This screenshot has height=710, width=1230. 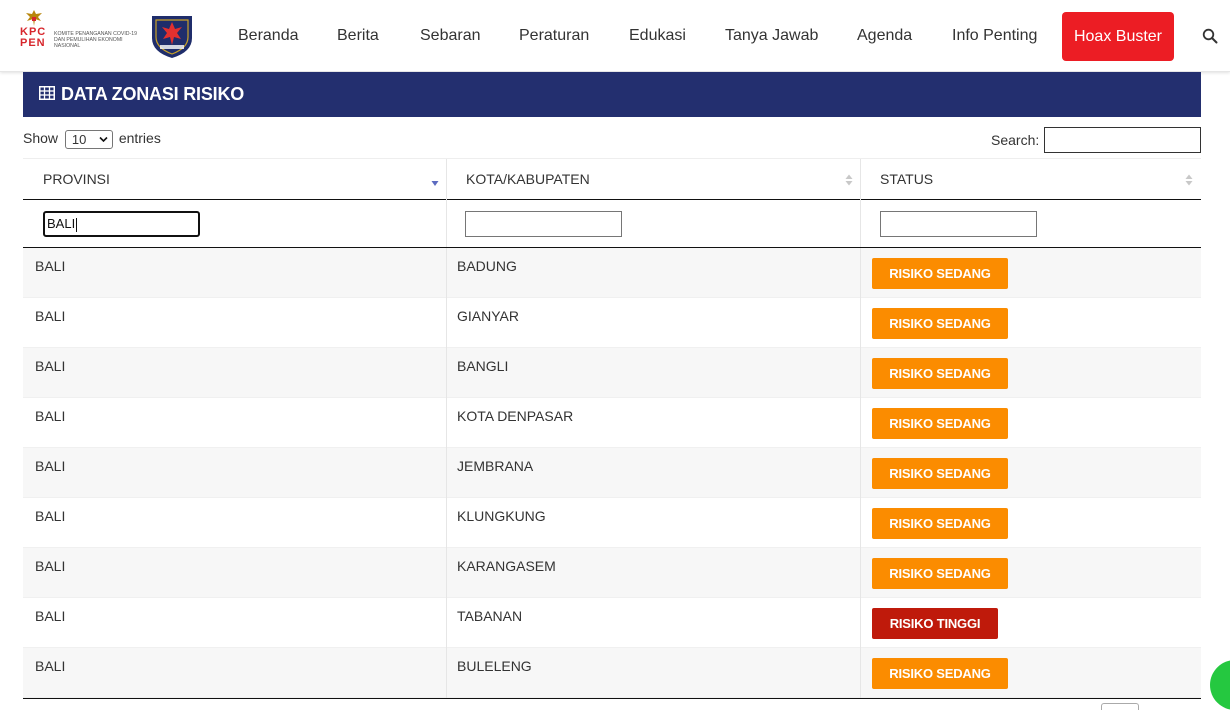 What do you see at coordinates (1220, 685) in the screenshot?
I see `chat-widget-button` at bounding box center [1220, 685].